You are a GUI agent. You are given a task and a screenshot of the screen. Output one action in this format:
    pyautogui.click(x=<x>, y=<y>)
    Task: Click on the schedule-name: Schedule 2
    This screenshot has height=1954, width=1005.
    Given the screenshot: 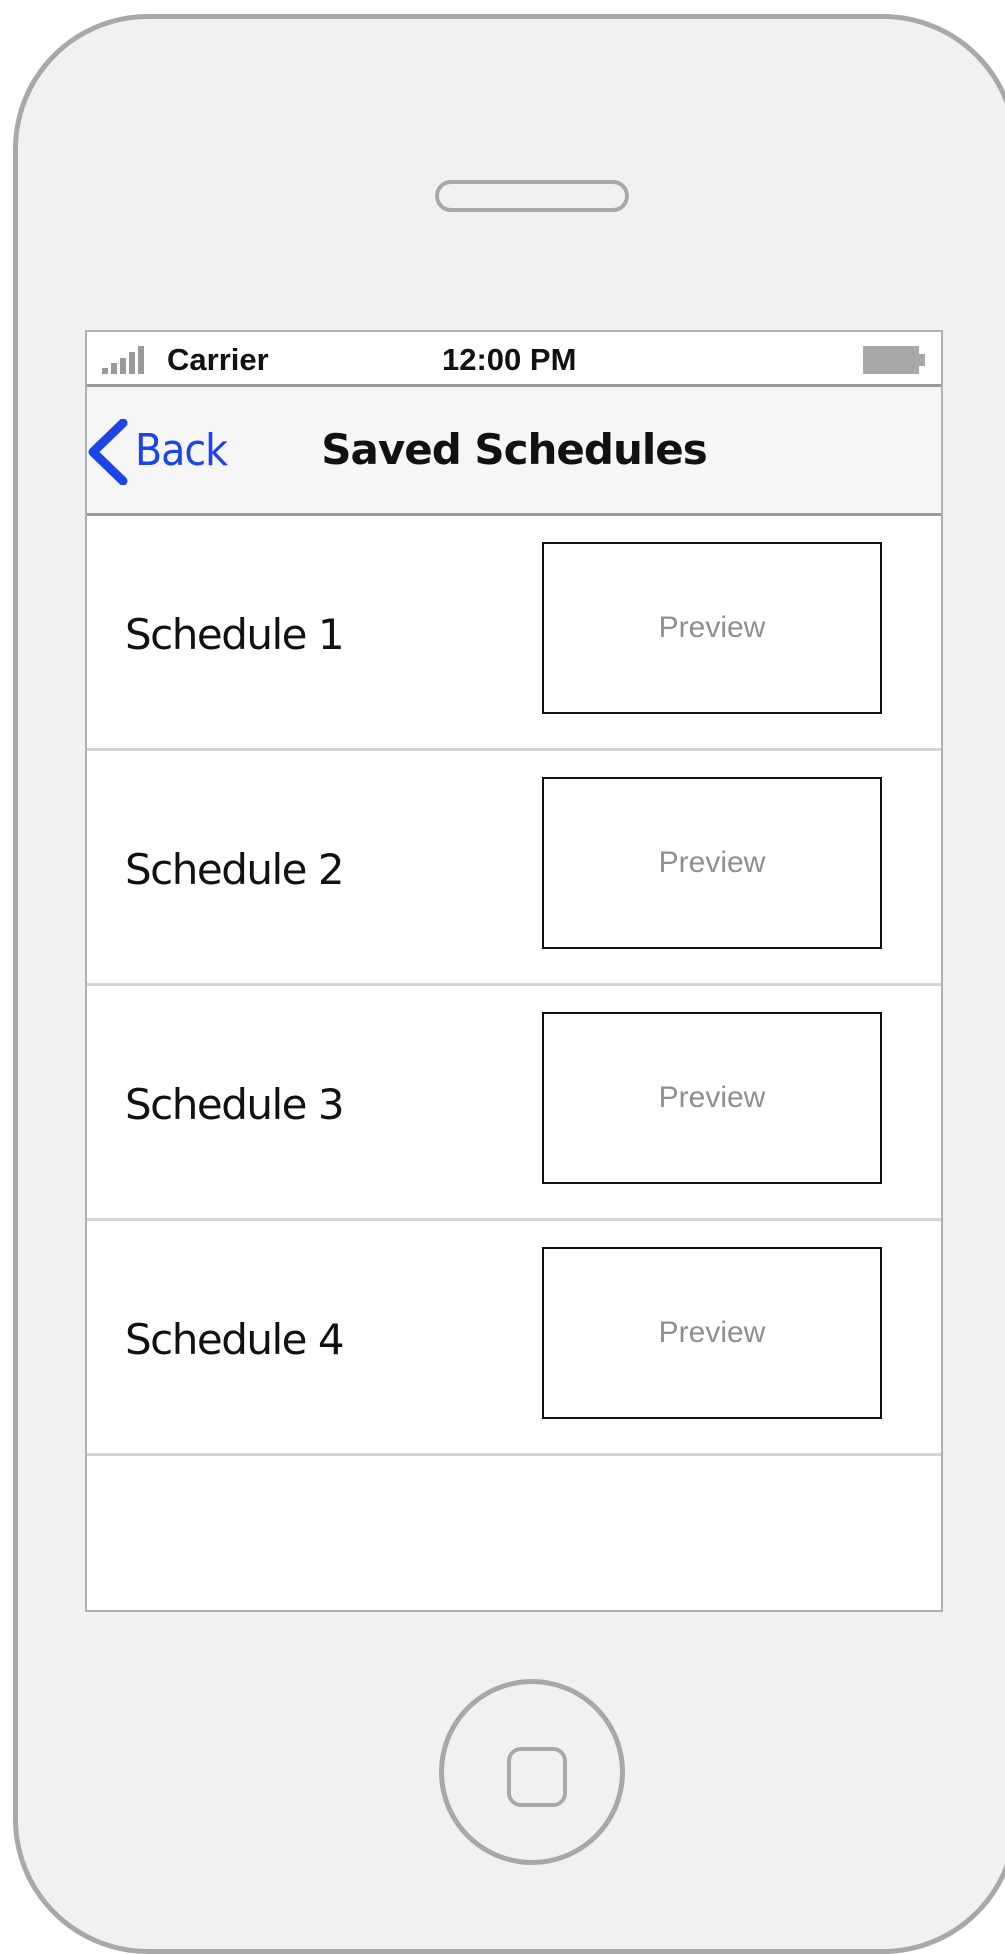 What is the action you would take?
    pyautogui.click(x=235, y=869)
    